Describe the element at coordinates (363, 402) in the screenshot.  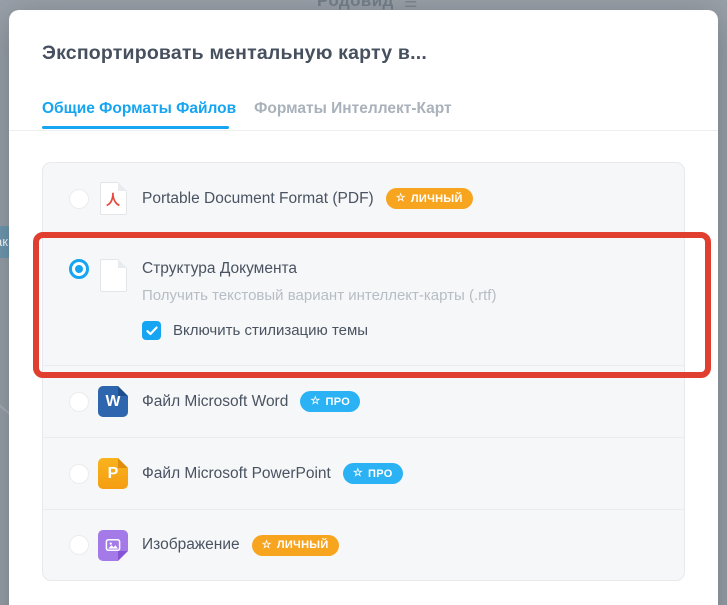
I see `export-option-word: W Файл Microsoft Word ☆ ПРО` at that location.